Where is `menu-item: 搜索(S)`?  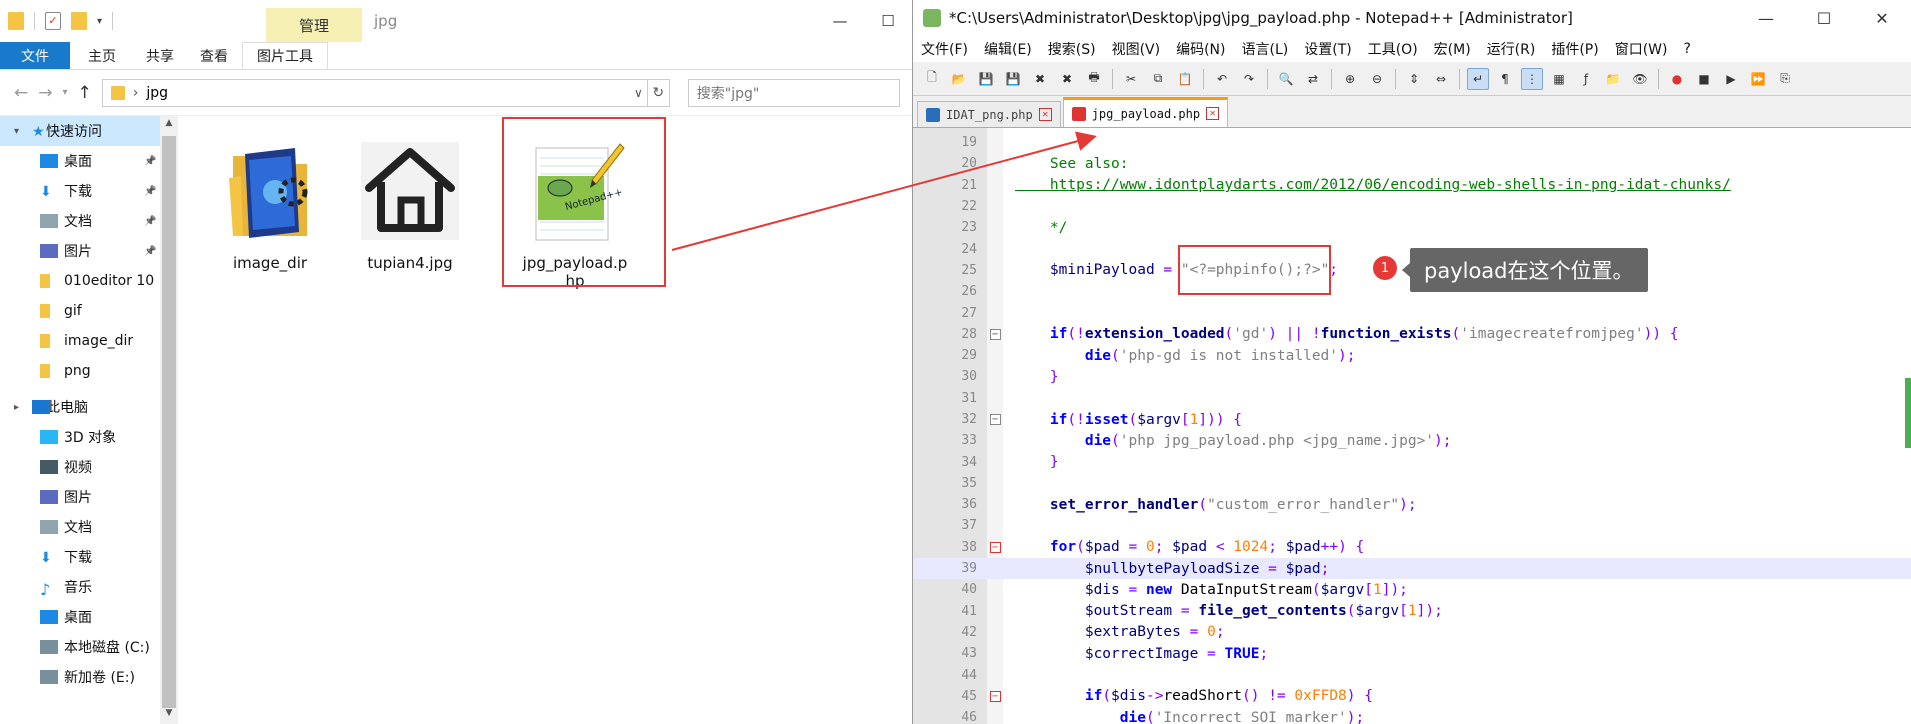 menu-item: 搜索(S) is located at coordinates (1072, 49).